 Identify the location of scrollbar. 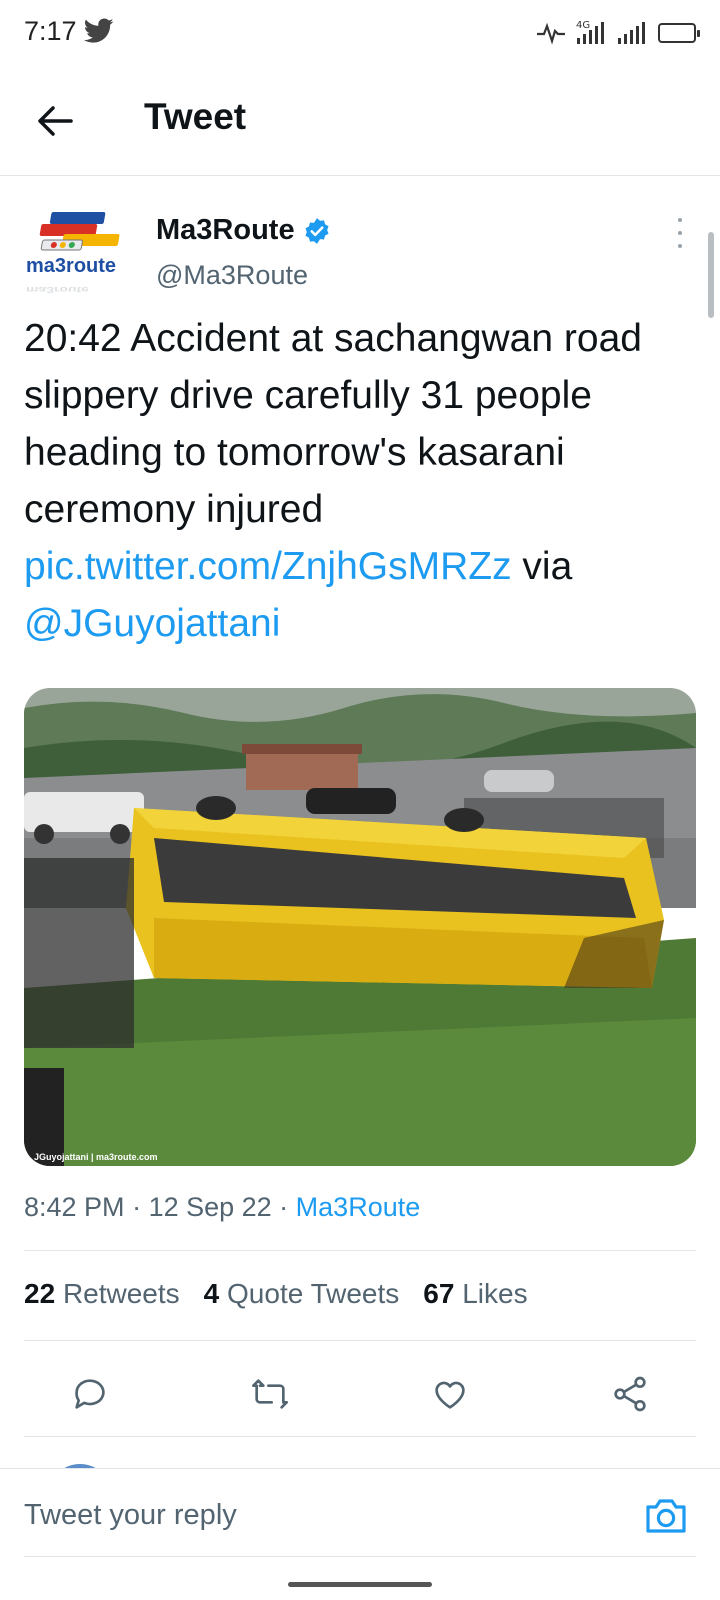
(711, 275).